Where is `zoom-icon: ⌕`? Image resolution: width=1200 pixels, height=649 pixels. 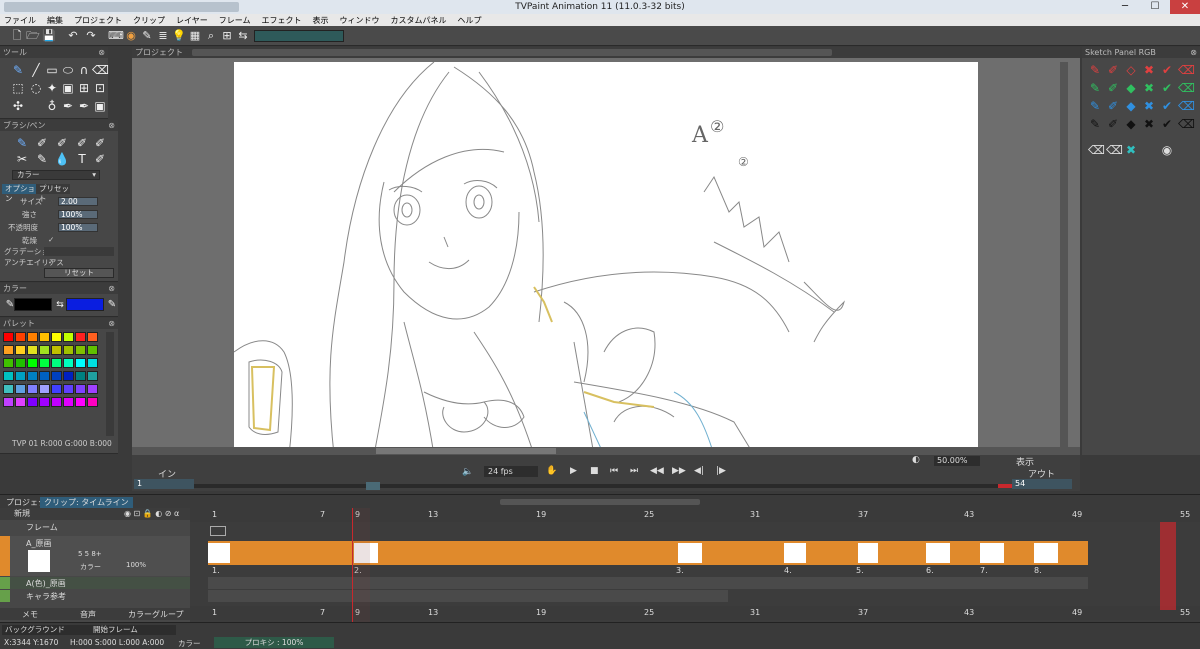
zoom-icon: ⌕ is located at coordinates (211, 36).